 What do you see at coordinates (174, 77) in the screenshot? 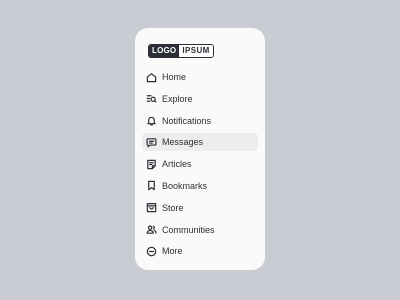
I see `sidebar-item-label: Home` at bounding box center [174, 77].